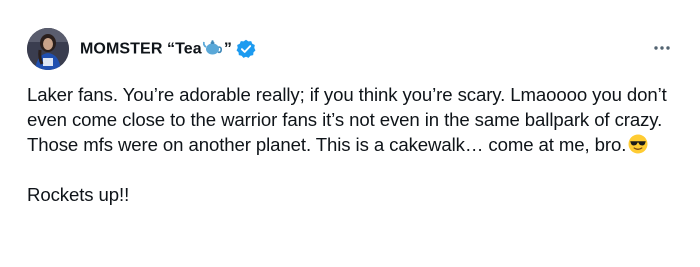  What do you see at coordinates (212, 49) in the screenshot?
I see `teapot-icon` at bounding box center [212, 49].